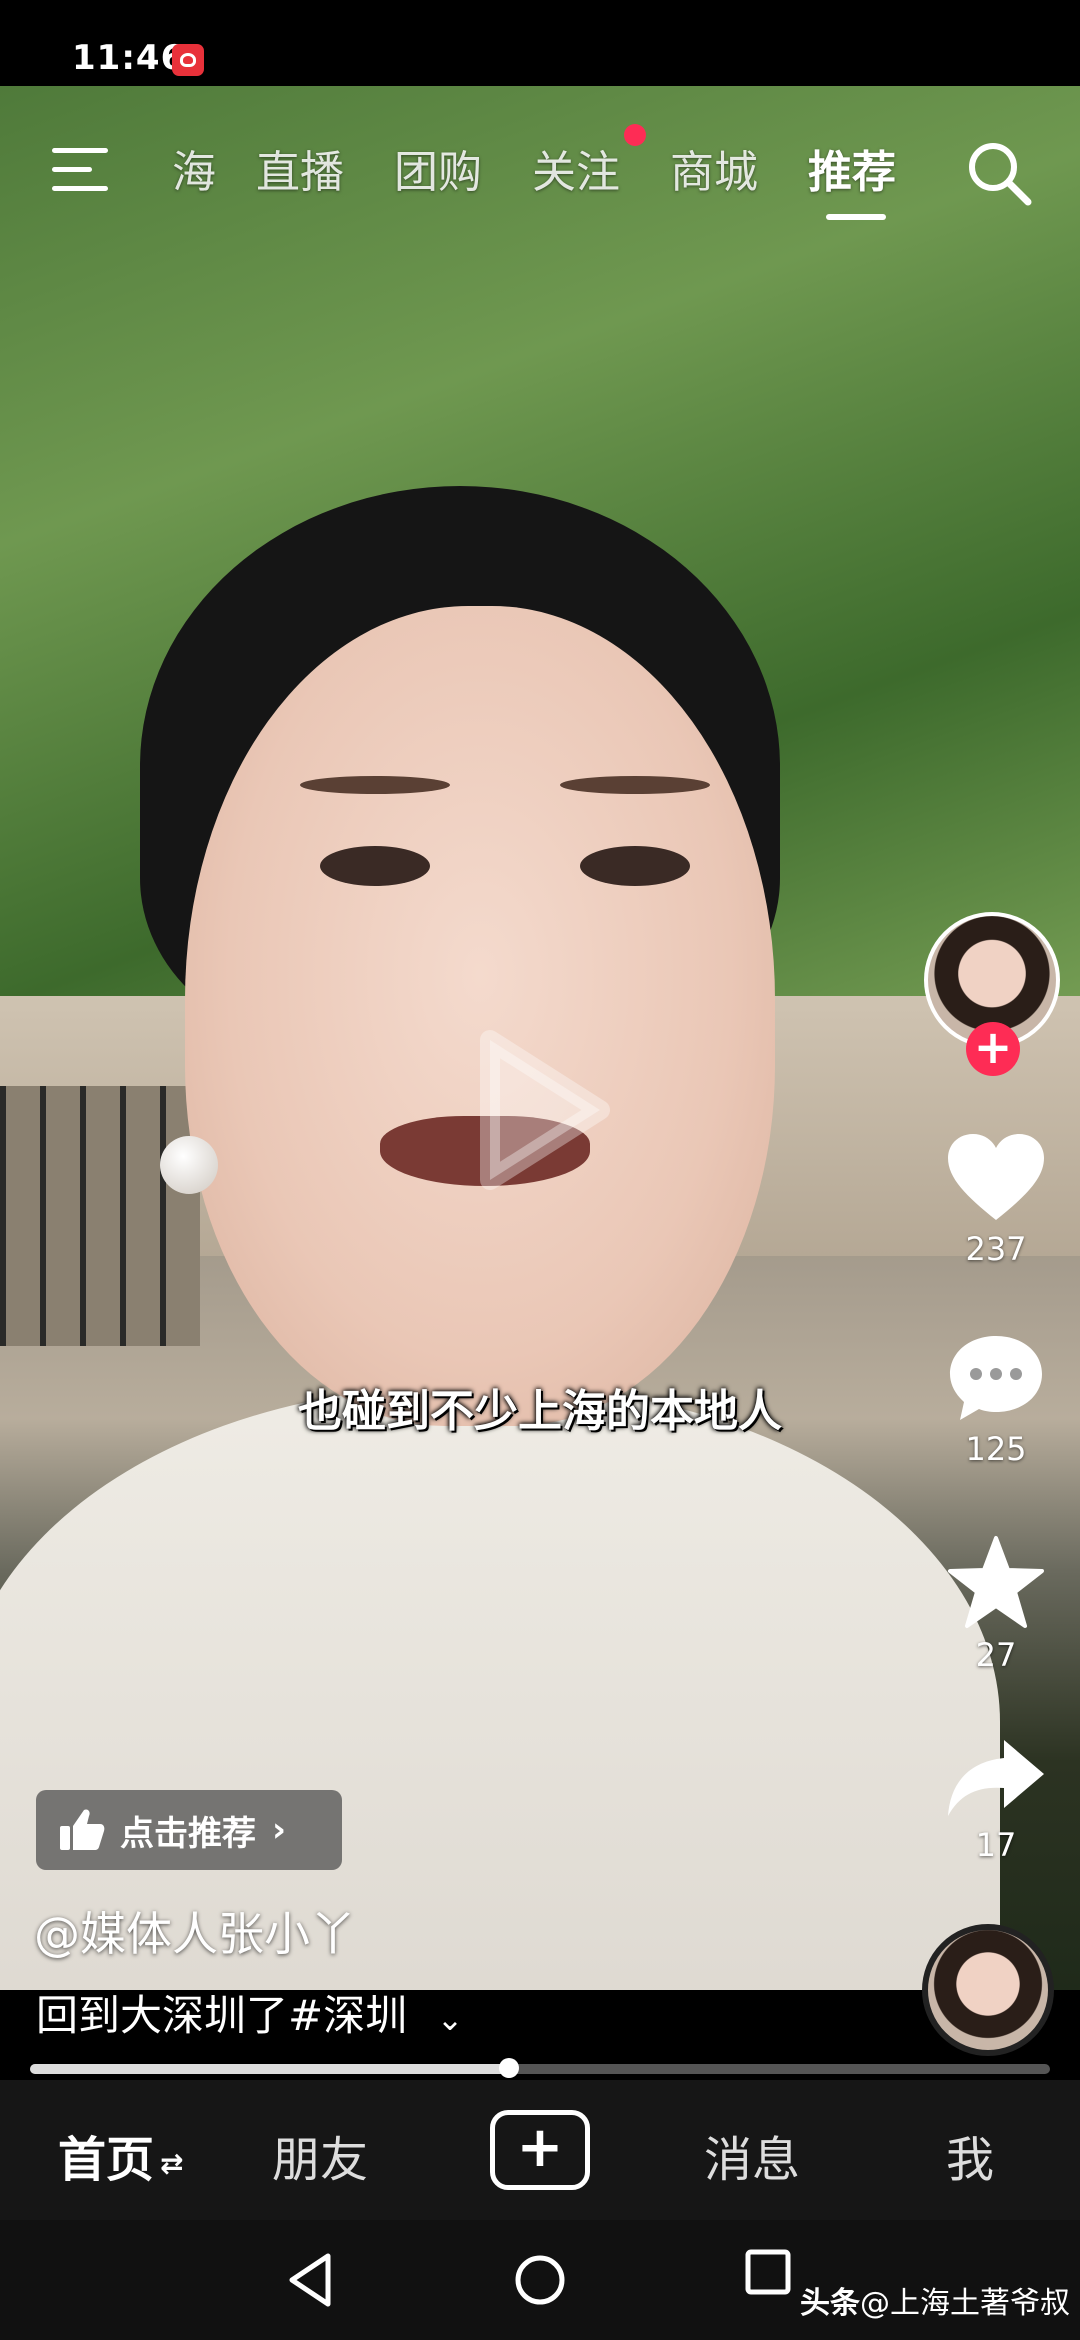 The width and height of the screenshot is (1080, 2340). Describe the element at coordinates (509, 2068) in the screenshot. I see `progress-handle` at that location.